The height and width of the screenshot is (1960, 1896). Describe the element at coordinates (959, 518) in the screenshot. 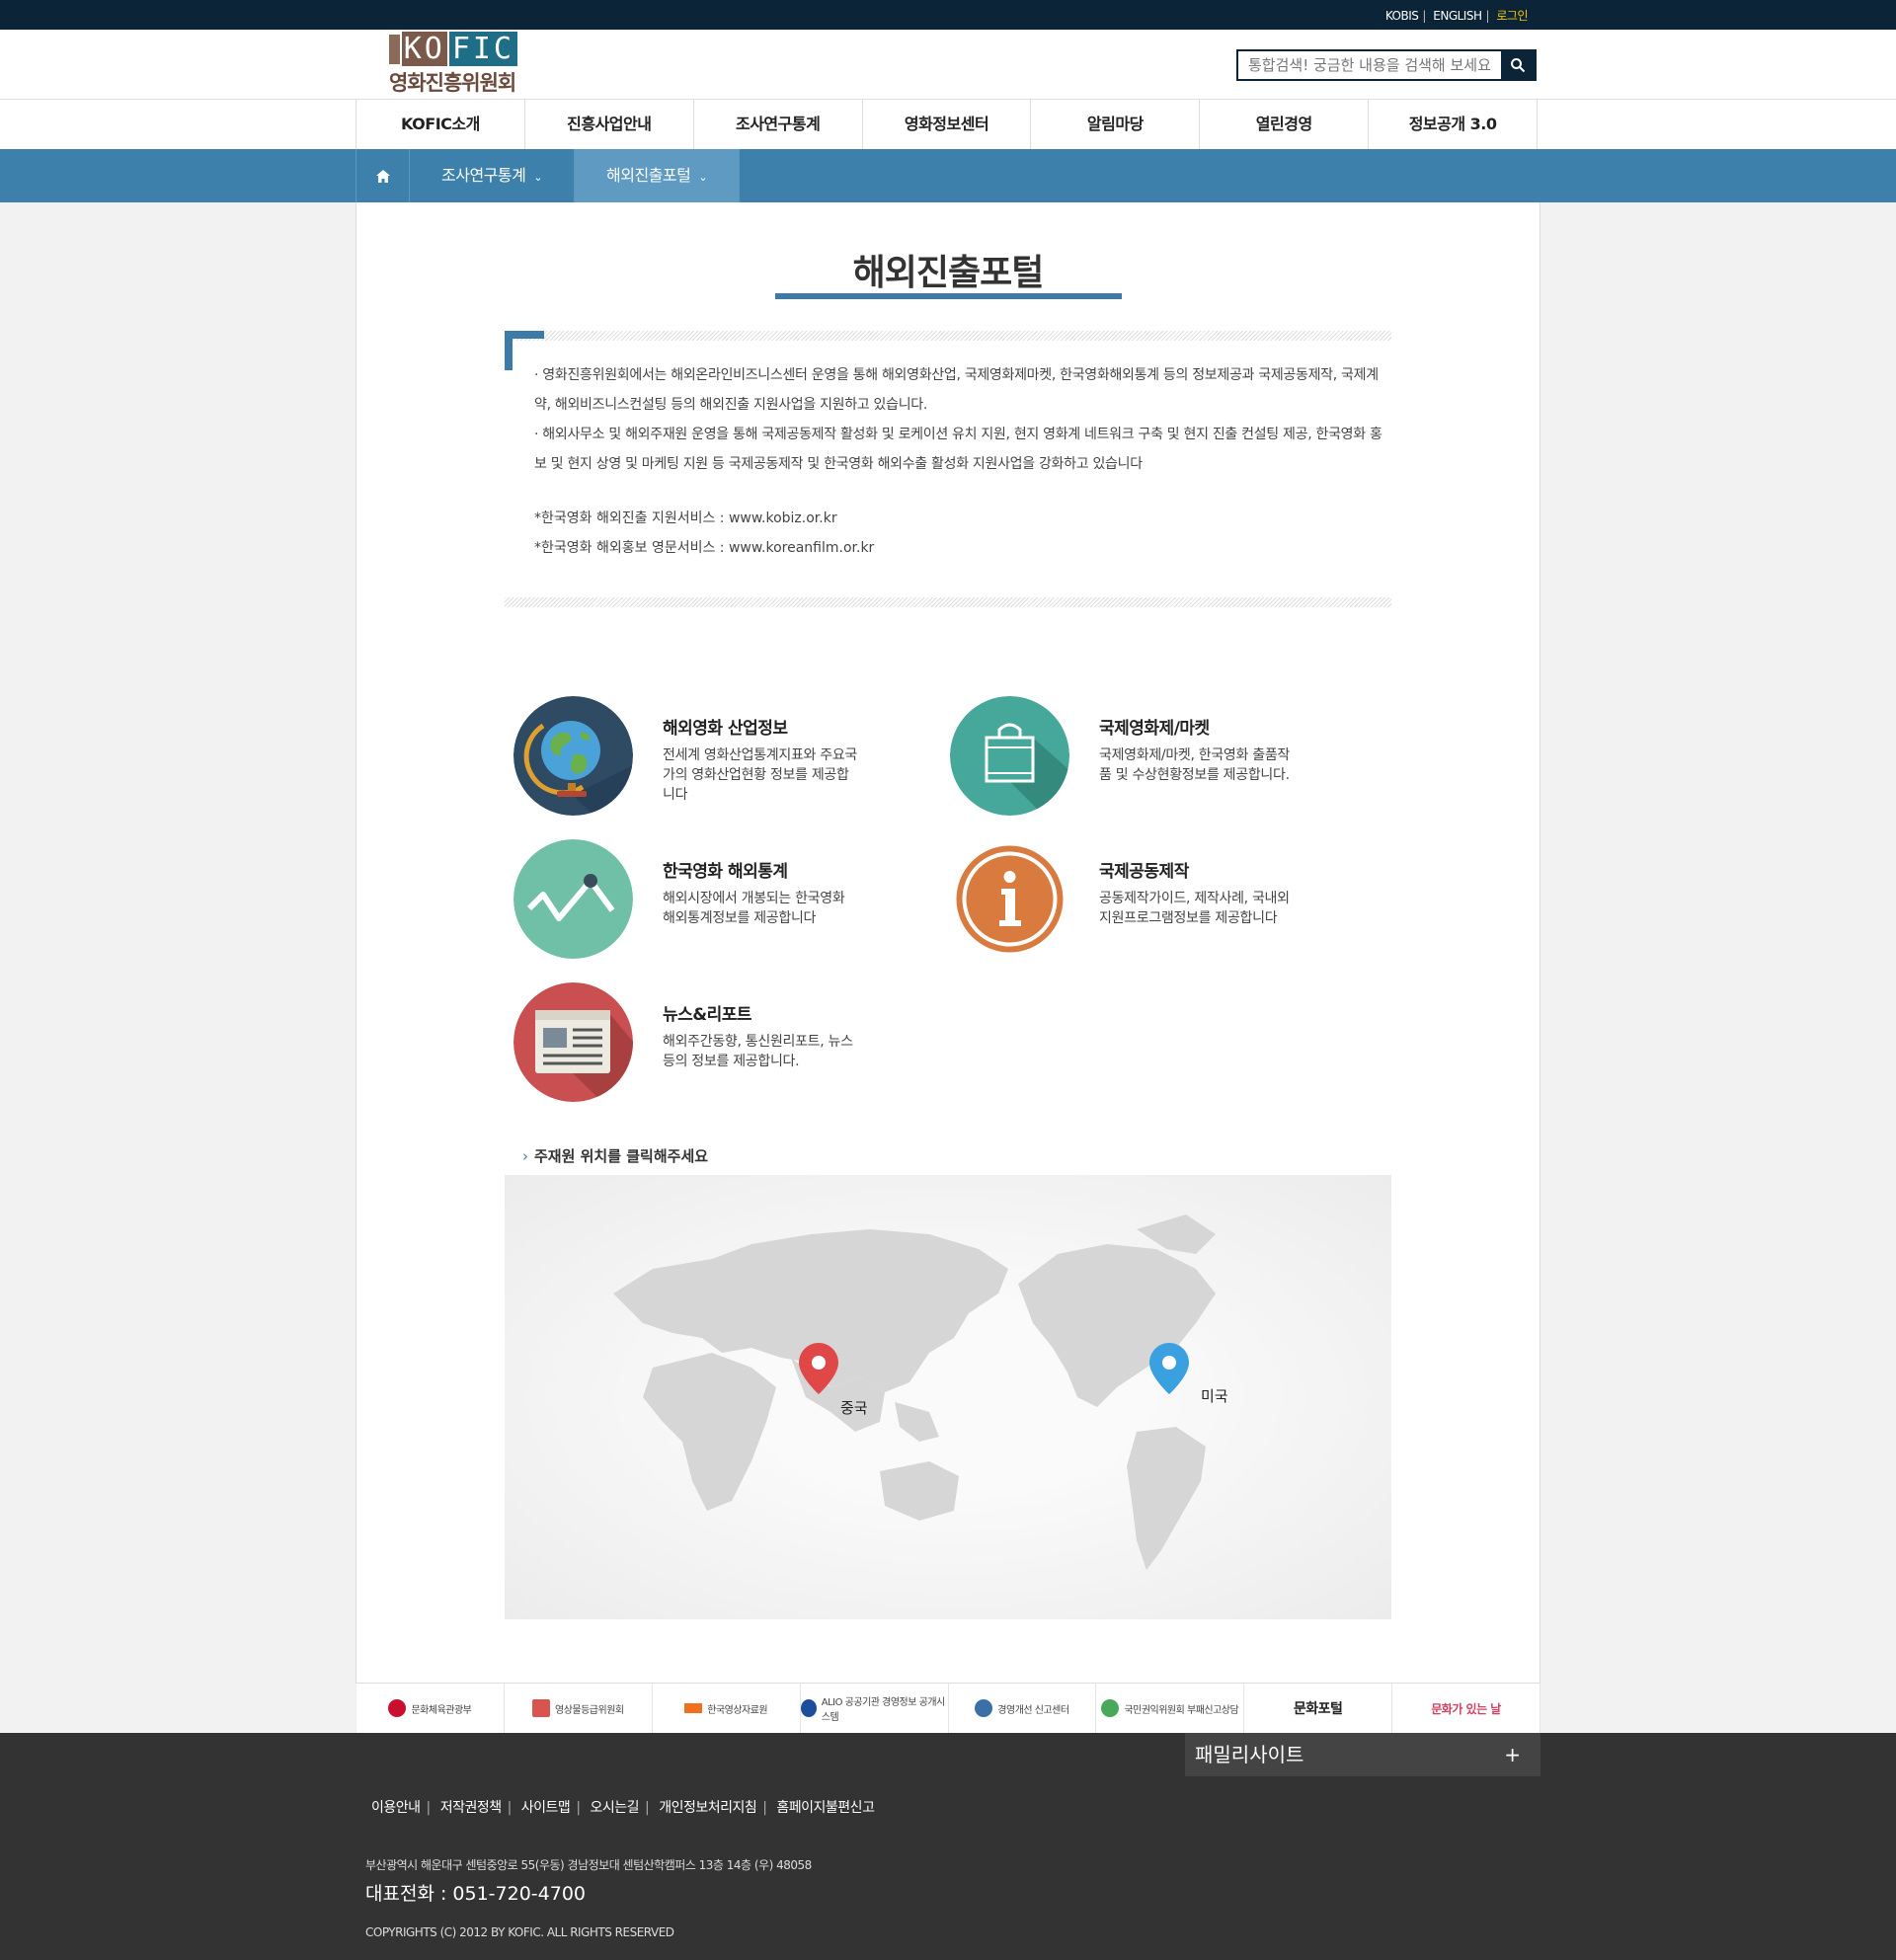

I see `kobiz-link: *한국영화 해외진출 지원서비스 : www.kobiz.or.kr` at that location.